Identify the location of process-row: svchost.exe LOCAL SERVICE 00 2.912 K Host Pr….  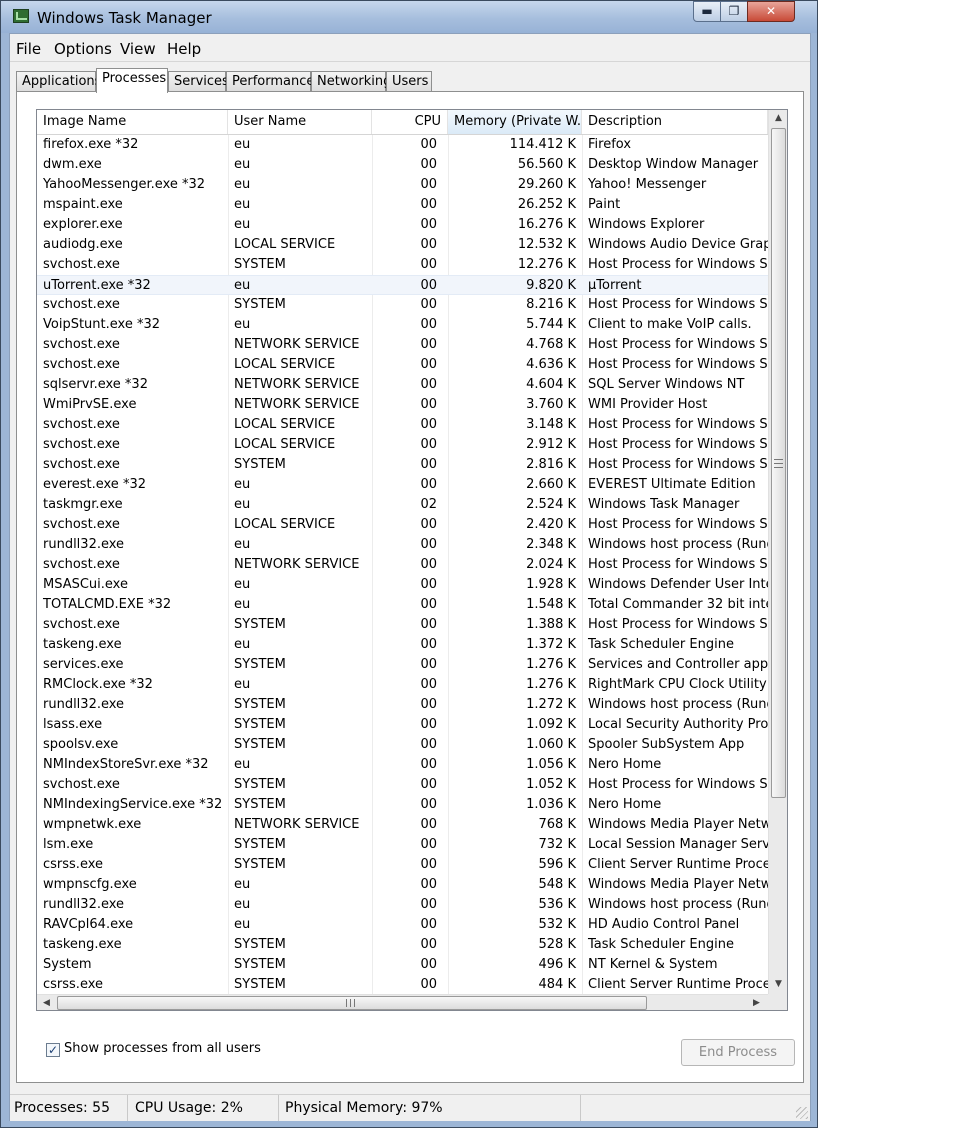
(402, 445).